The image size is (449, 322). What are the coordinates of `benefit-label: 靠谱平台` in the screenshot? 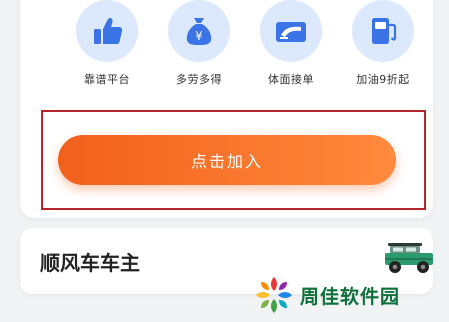 It's located at (107, 79).